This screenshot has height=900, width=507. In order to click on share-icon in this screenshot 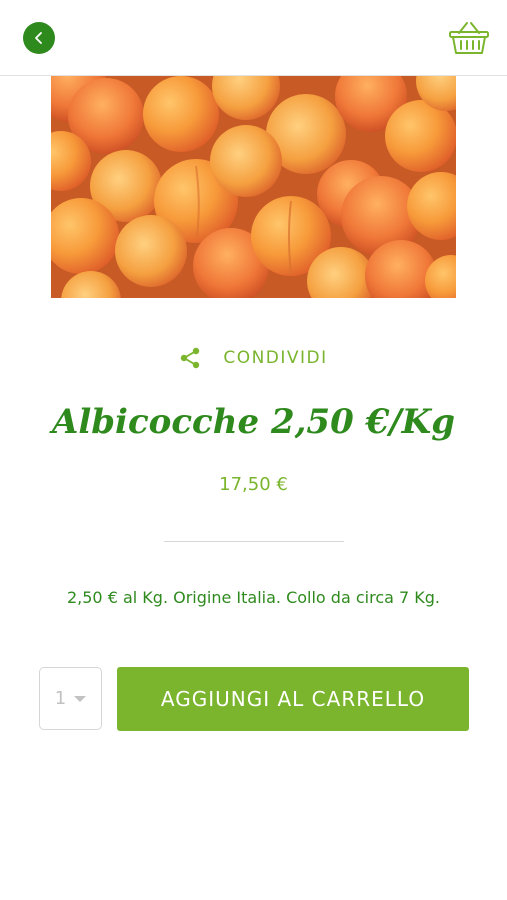, I will do `click(190, 358)`.